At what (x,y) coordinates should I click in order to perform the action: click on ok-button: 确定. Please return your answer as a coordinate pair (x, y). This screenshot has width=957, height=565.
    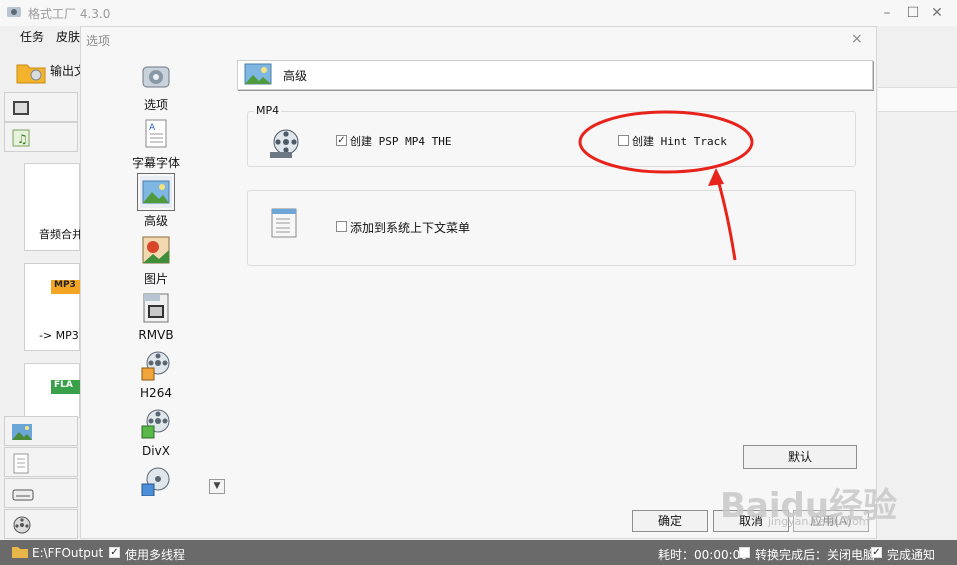
    Looking at the image, I should click on (670, 521).